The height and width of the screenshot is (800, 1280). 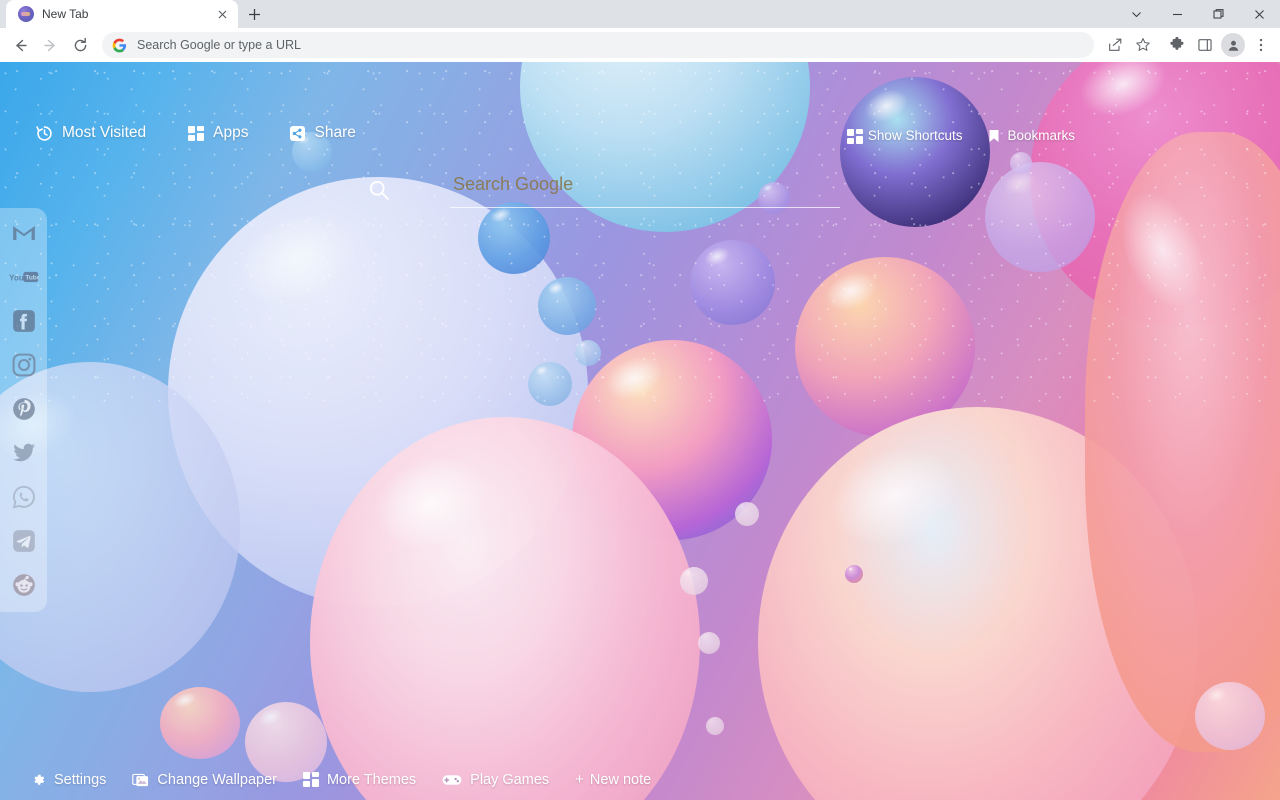 What do you see at coordinates (50, 45) in the screenshot?
I see `forward-button` at bounding box center [50, 45].